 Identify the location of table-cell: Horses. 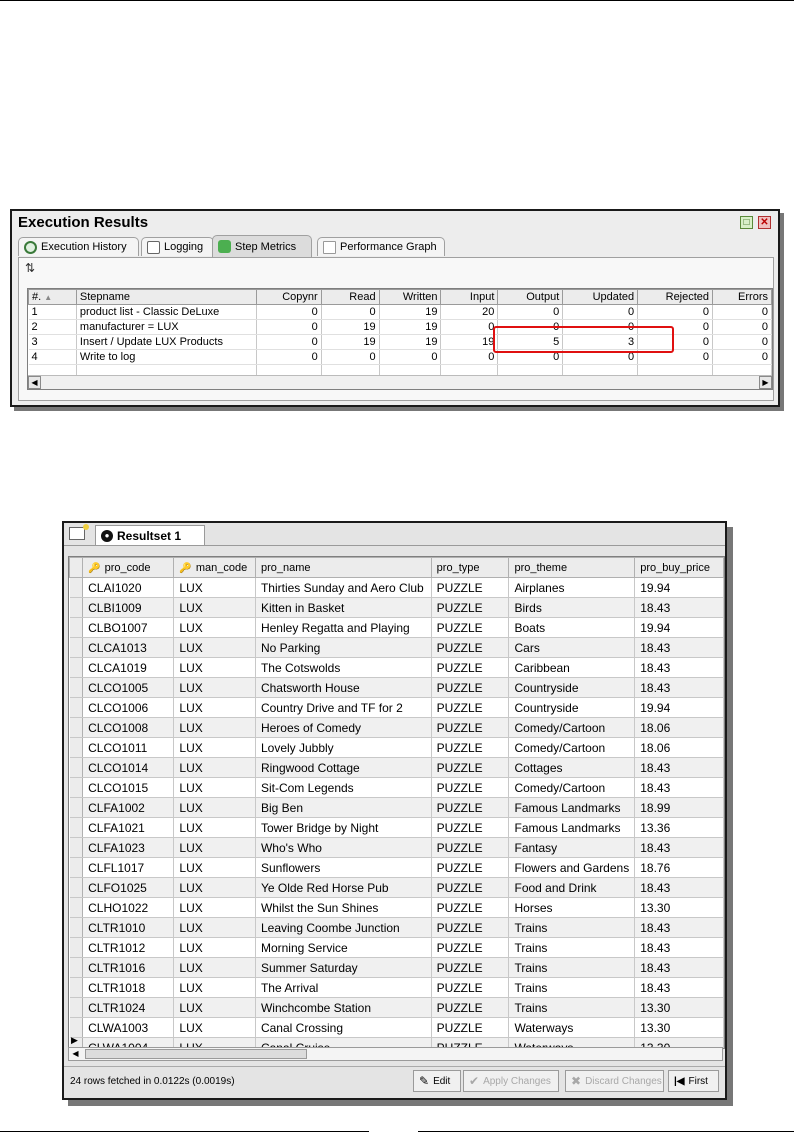
(572, 907).